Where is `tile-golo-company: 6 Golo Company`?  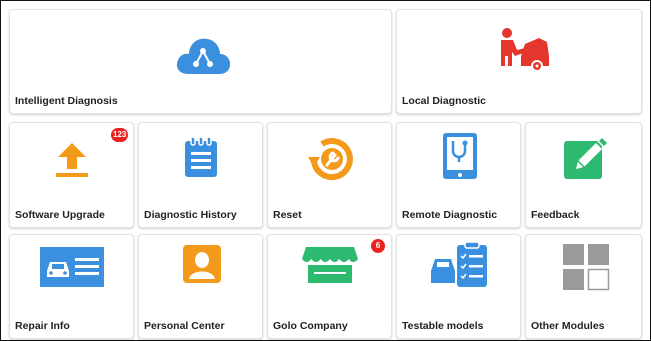 tile-golo-company: 6 Golo Company is located at coordinates (329, 286).